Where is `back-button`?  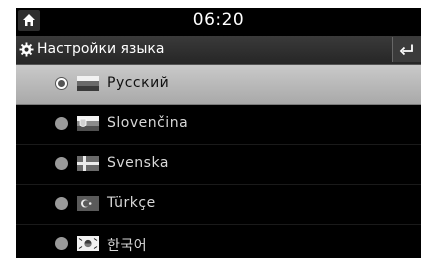
back-button is located at coordinates (406, 49).